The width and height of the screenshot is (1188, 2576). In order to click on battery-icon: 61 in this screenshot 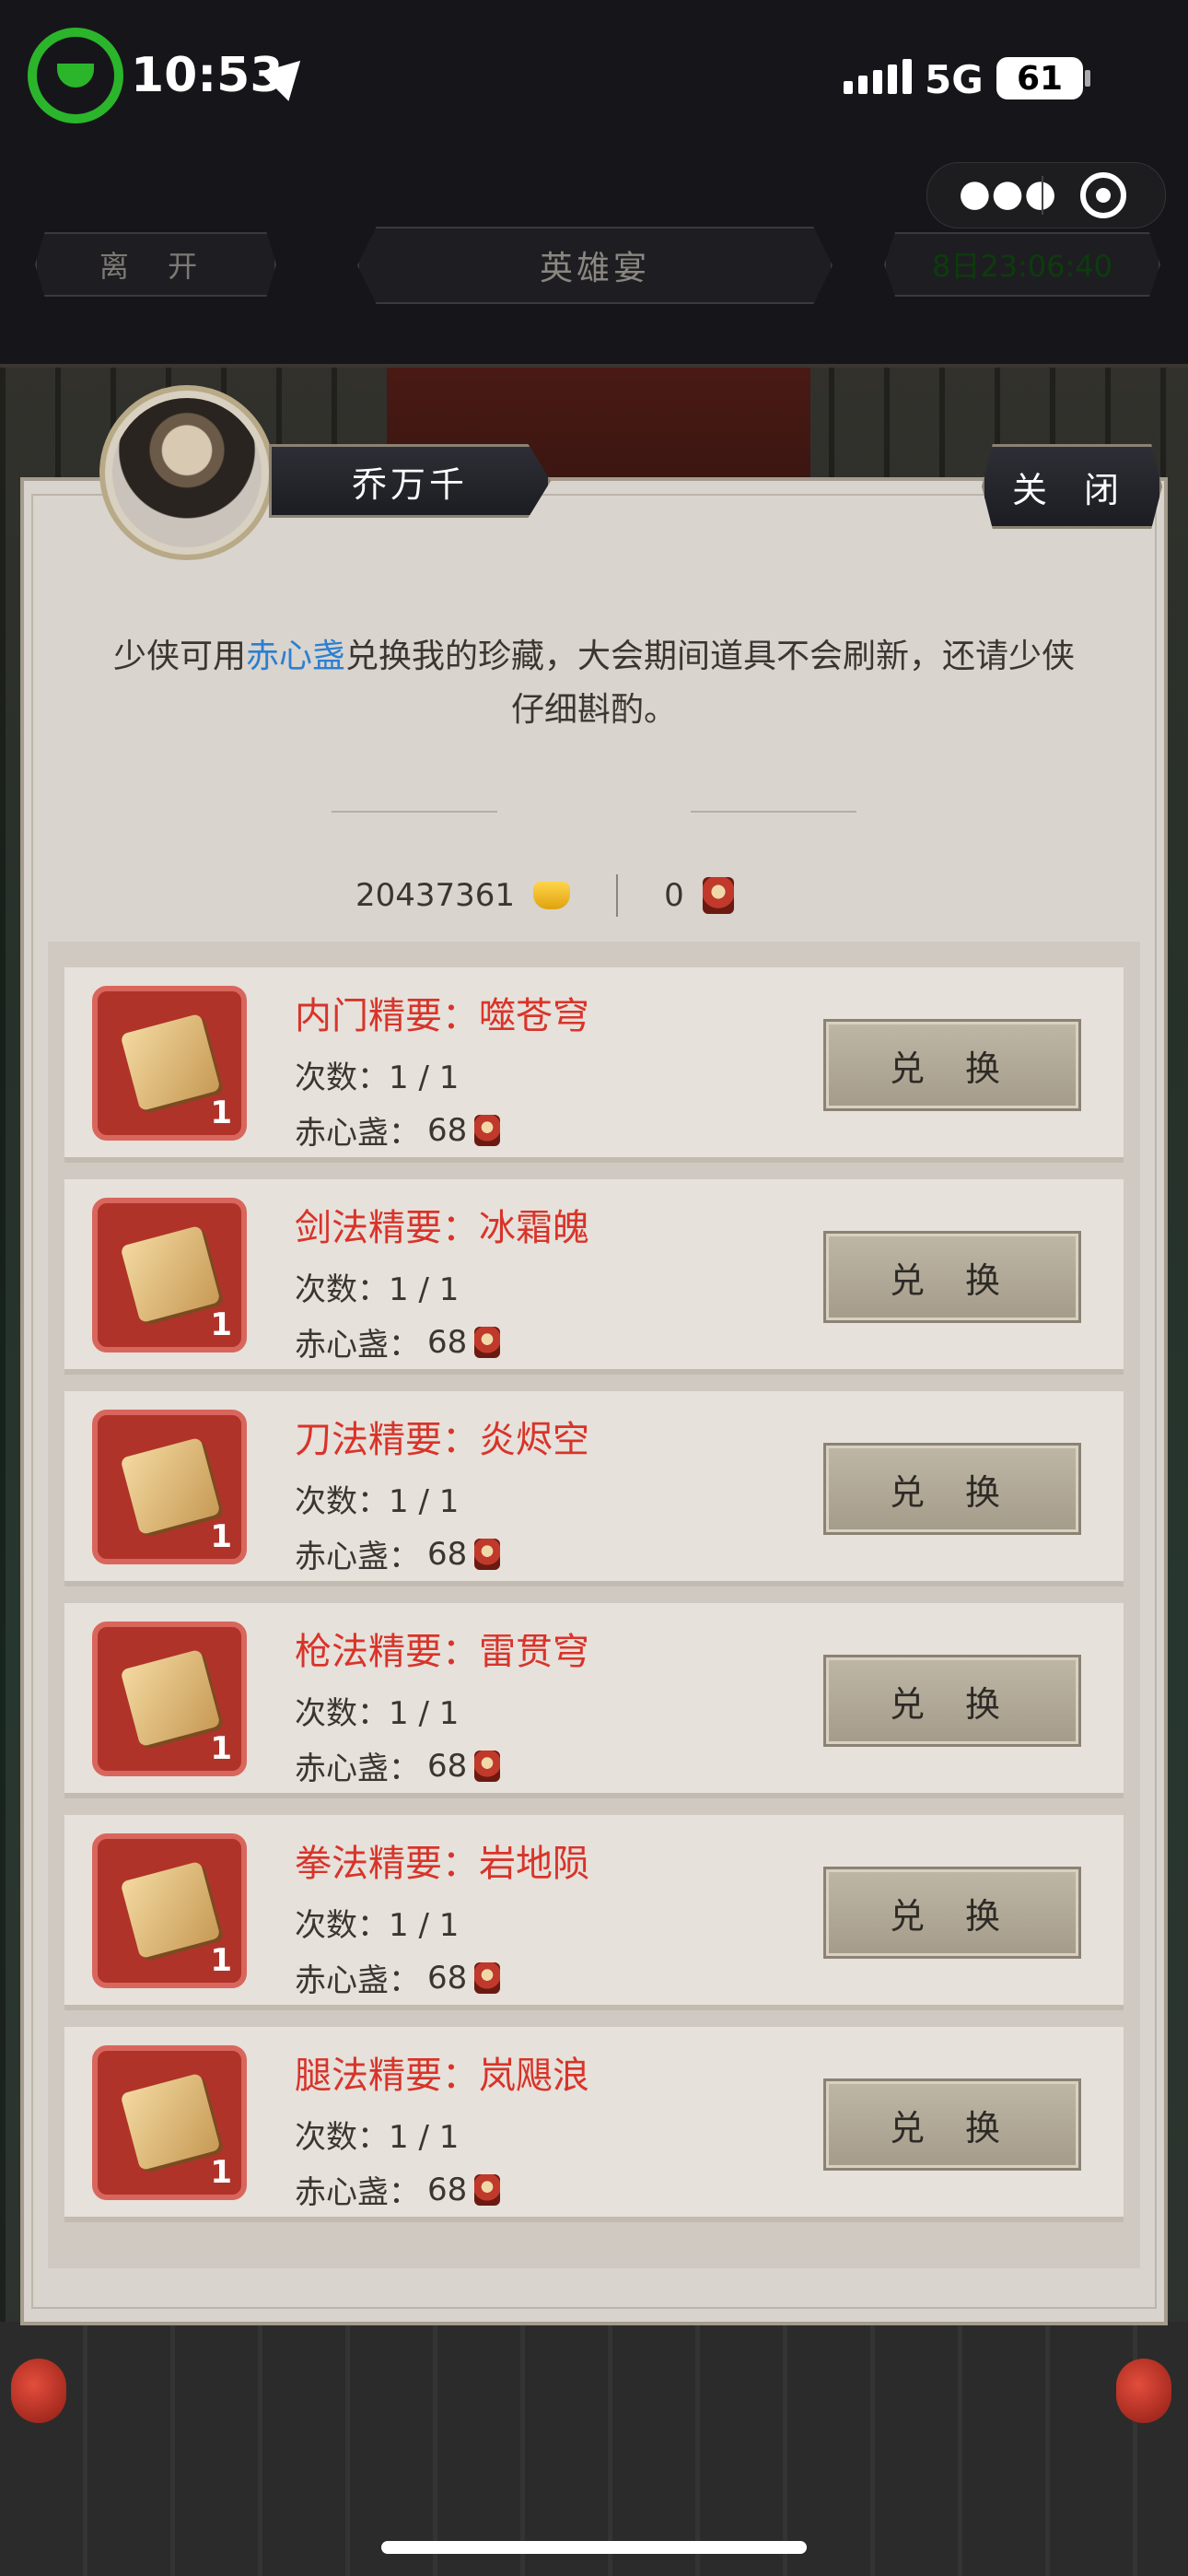, I will do `click(1039, 78)`.